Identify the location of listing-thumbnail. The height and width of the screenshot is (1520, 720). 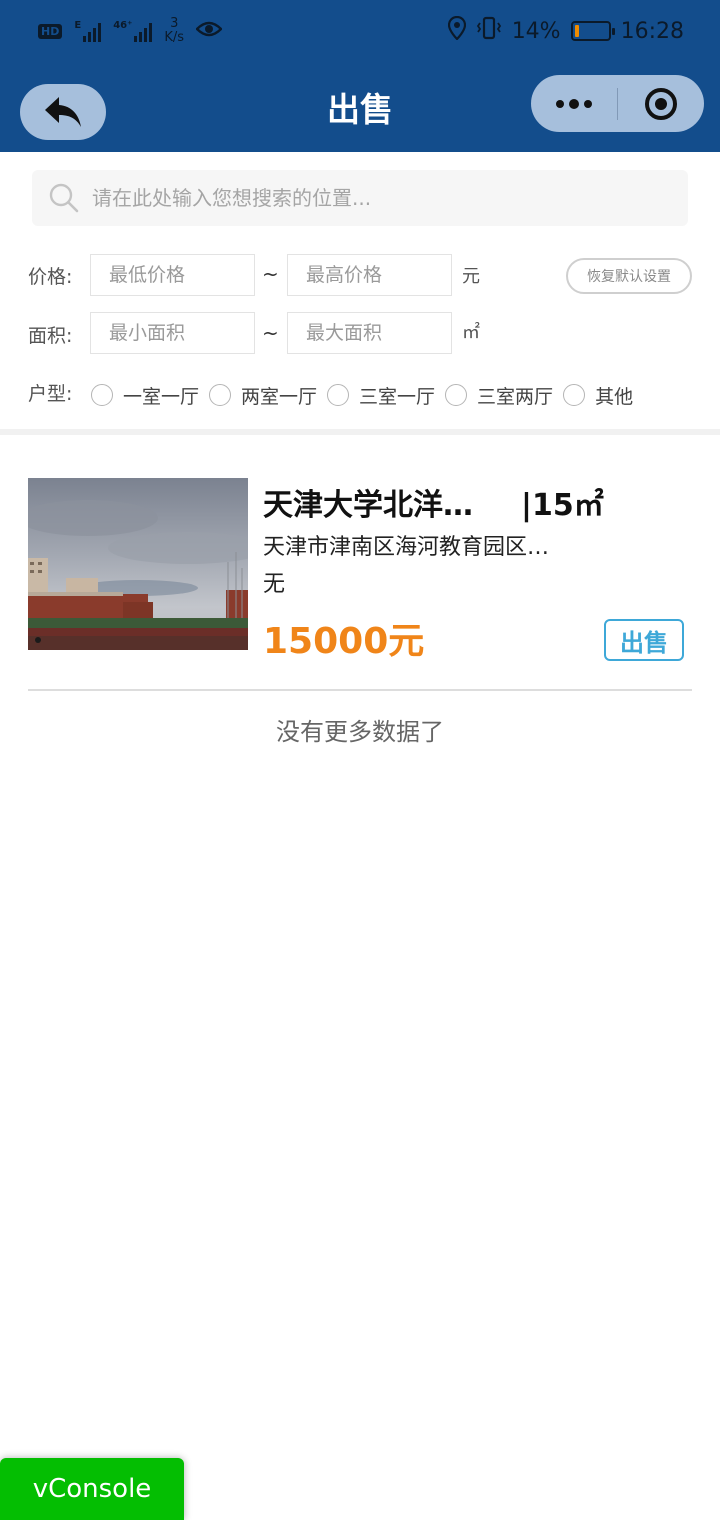
(138, 564).